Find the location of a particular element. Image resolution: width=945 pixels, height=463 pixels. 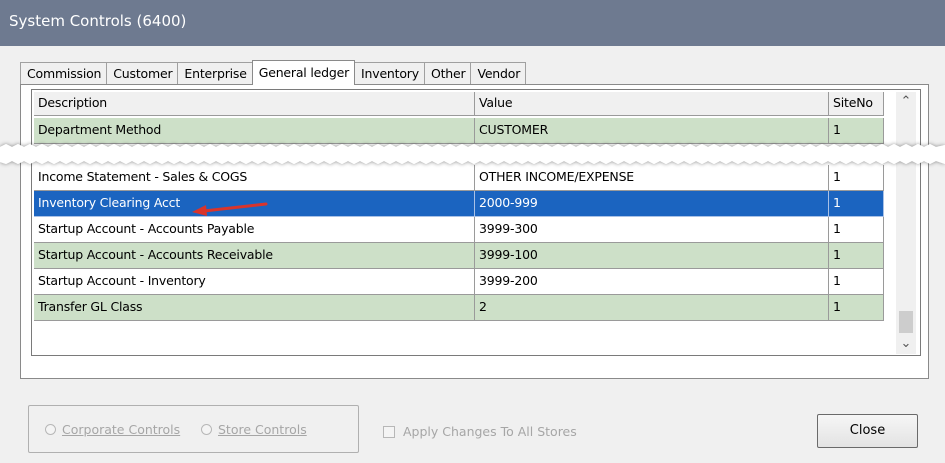

cell-value: 3999-200 is located at coordinates (652, 282).